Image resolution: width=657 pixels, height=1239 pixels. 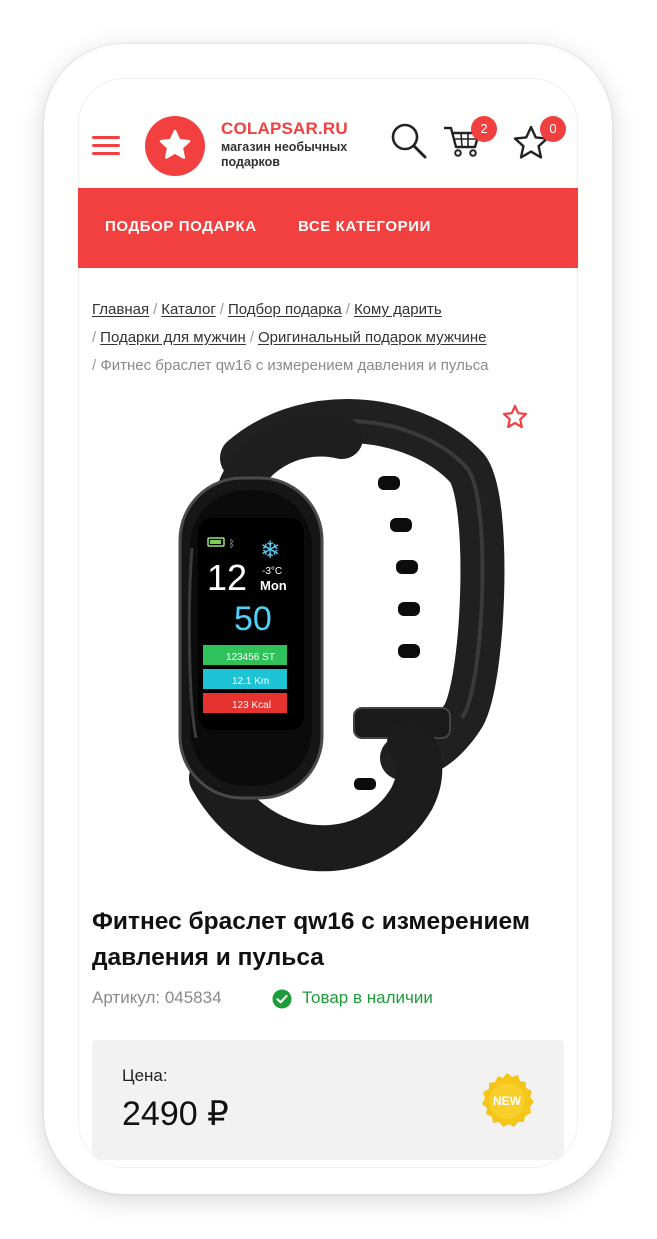 I want to click on favorites-count-badge: 0, so click(x=553, y=129).